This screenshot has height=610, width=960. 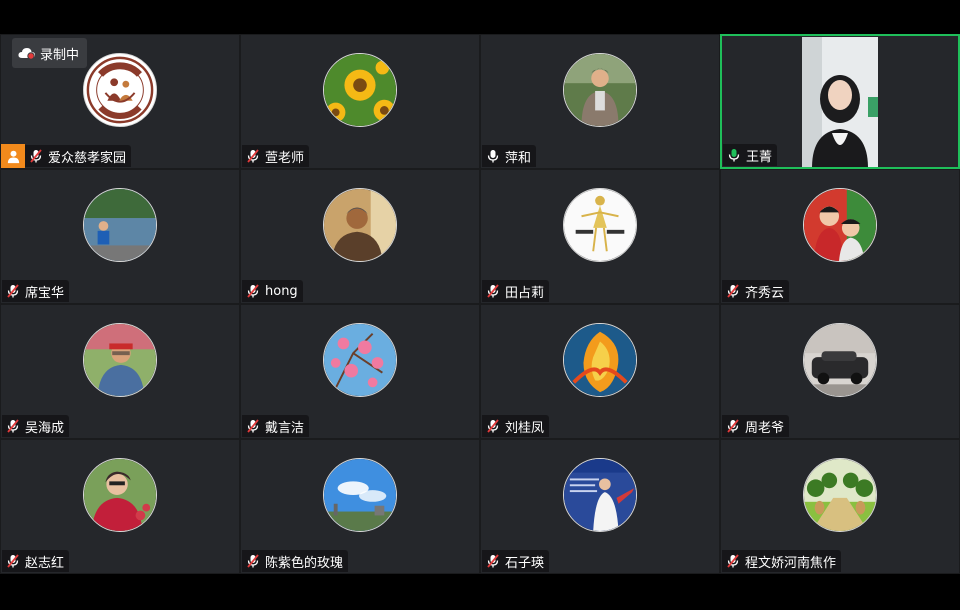 What do you see at coordinates (518, 158) in the screenshot?
I see `participant-name: 萍和` at bounding box center [518, 158].